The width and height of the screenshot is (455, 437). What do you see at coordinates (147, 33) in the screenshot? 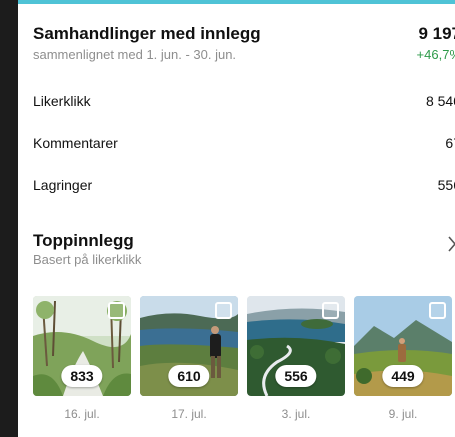
I see `interactions-title: Samhandlinger med innlegg` at bounding box center [147, 33].